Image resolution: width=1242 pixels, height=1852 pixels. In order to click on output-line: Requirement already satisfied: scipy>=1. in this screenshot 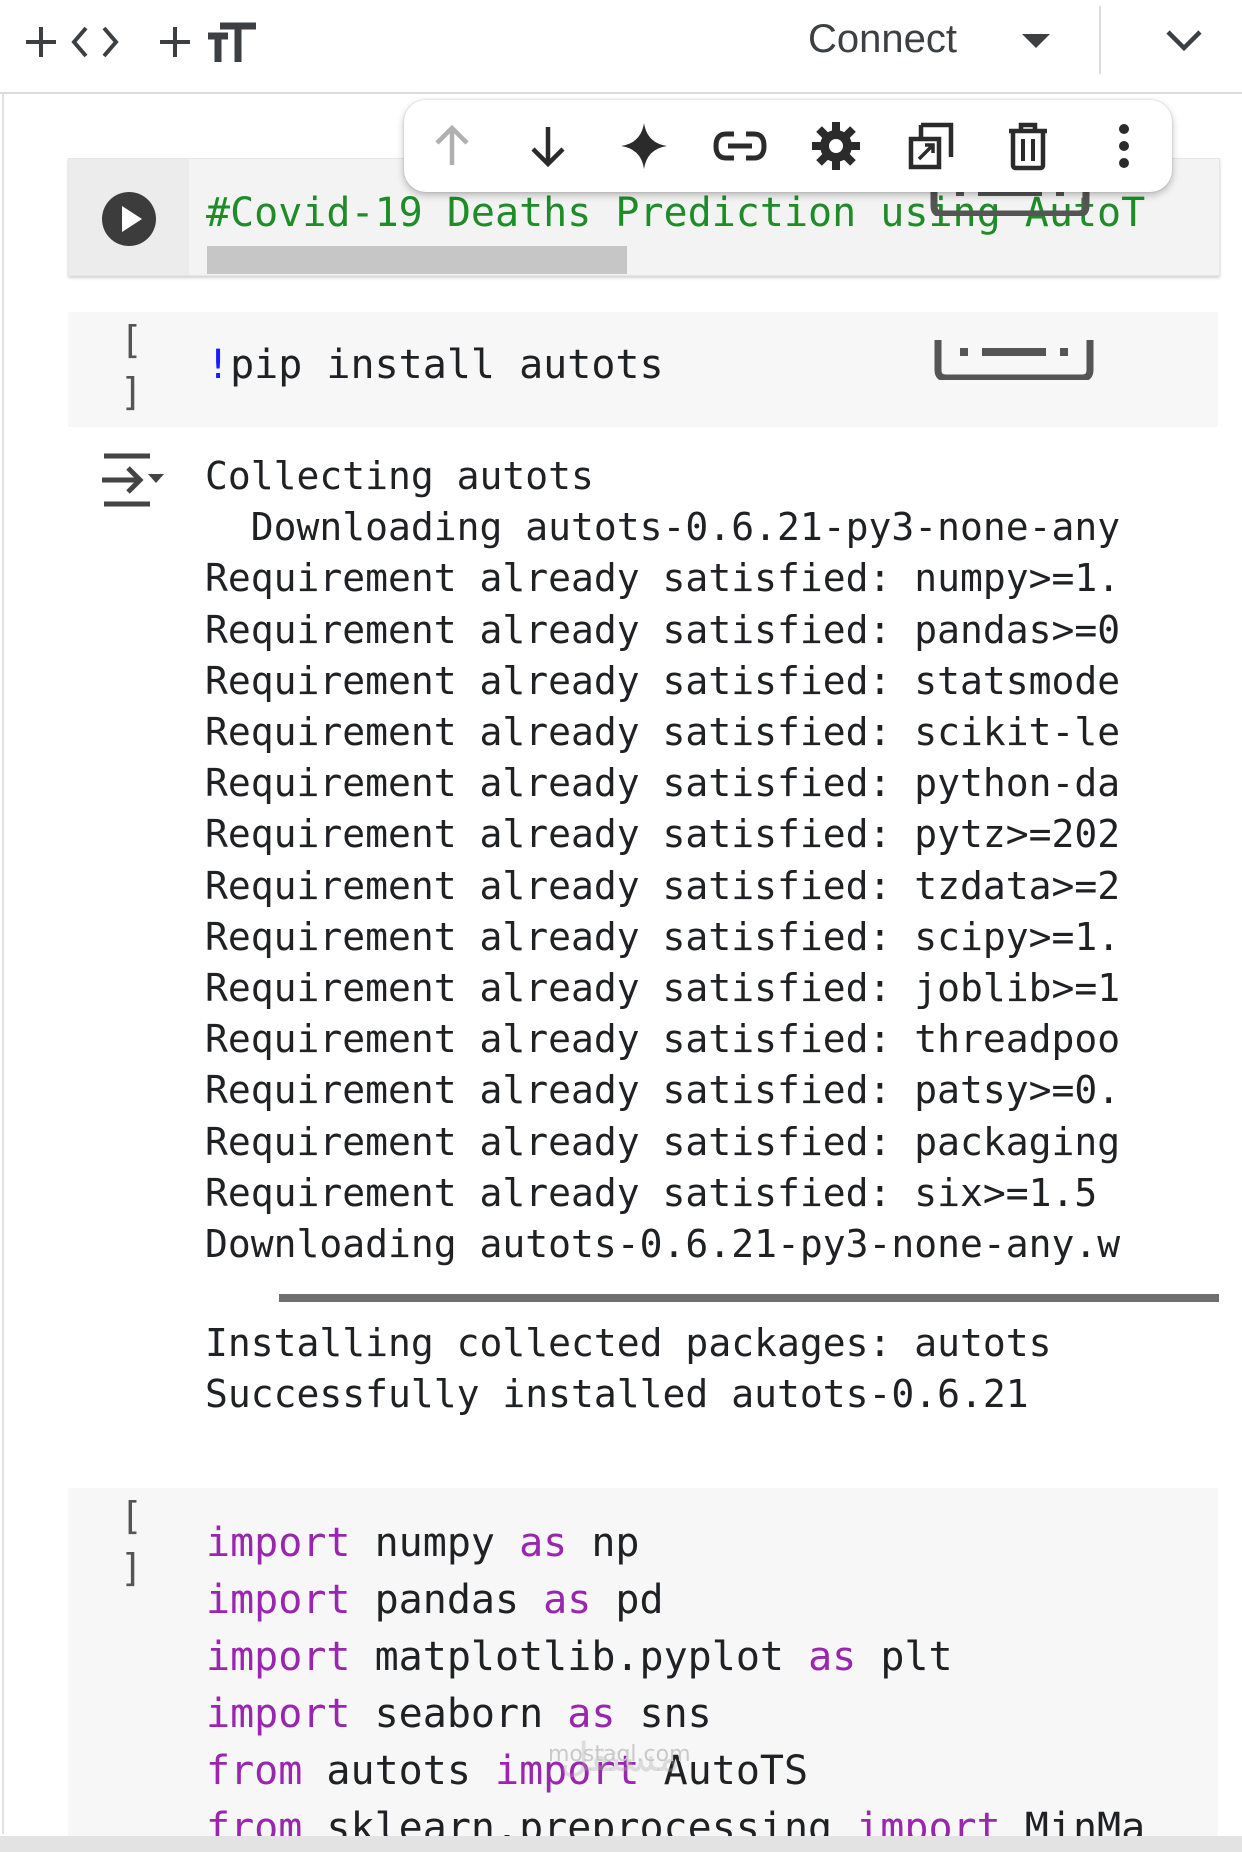, I will do `click(663, 936)`.